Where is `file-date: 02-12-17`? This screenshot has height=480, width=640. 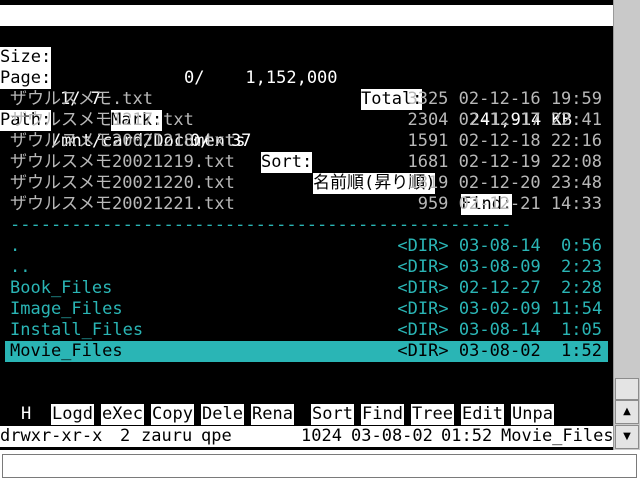
file-date: 02-12-17 is located at coordinates (499, 120).